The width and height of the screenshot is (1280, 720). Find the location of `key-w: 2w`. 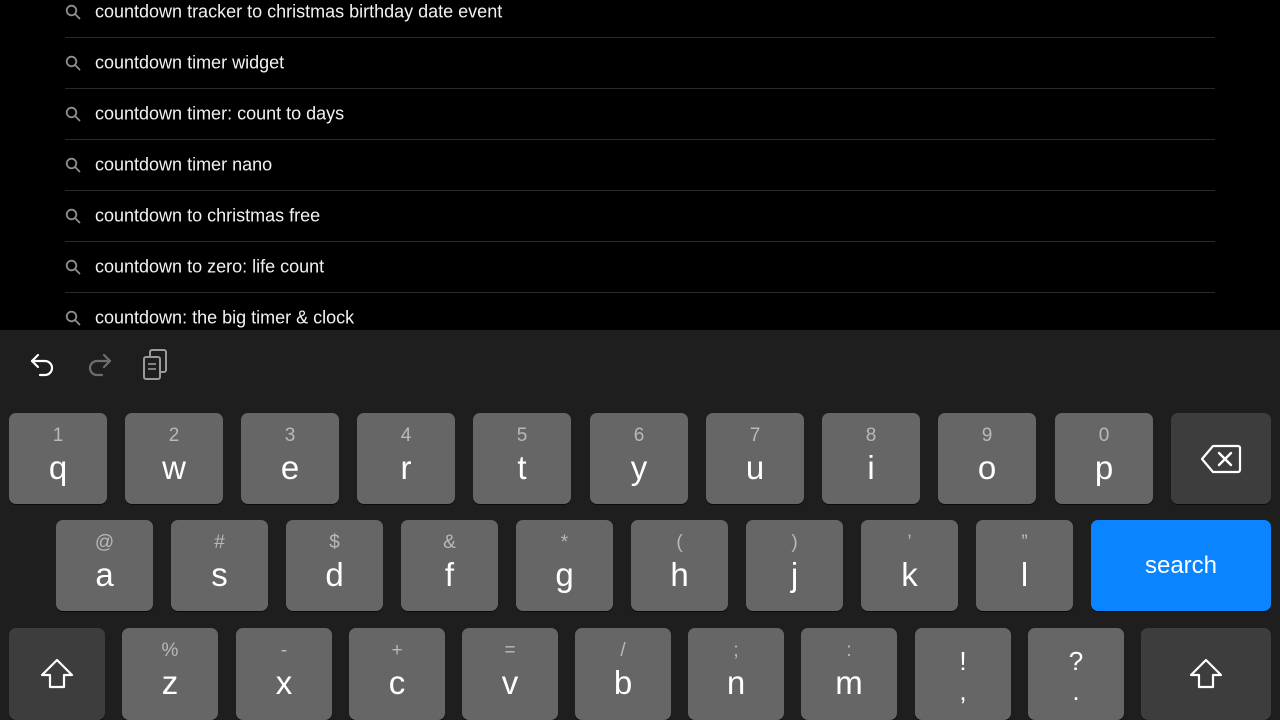

key-w: 2w is located at coordinates (174, 458).